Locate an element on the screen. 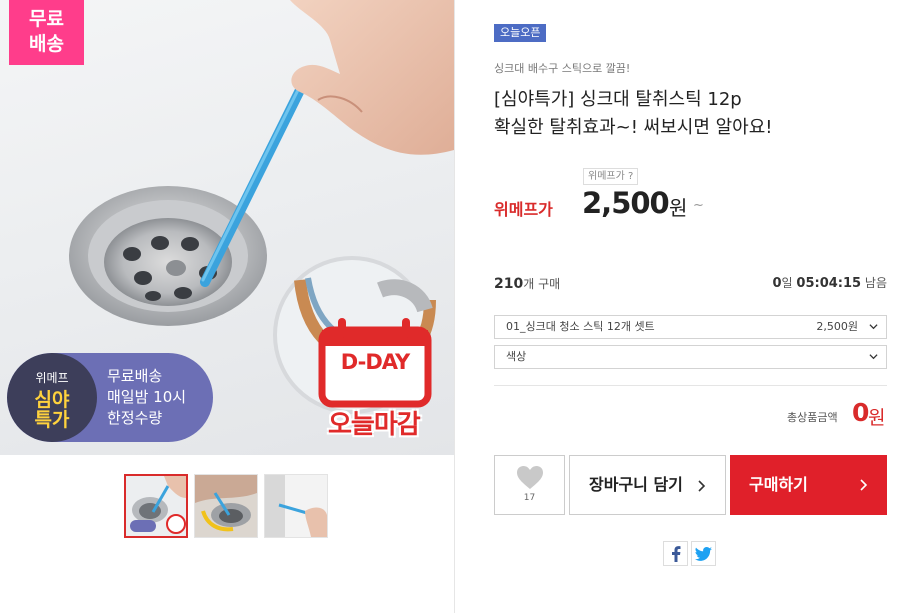 This screenshot has height=613, width=921. price-tilde: ~ is located at coordinates (698, 205).